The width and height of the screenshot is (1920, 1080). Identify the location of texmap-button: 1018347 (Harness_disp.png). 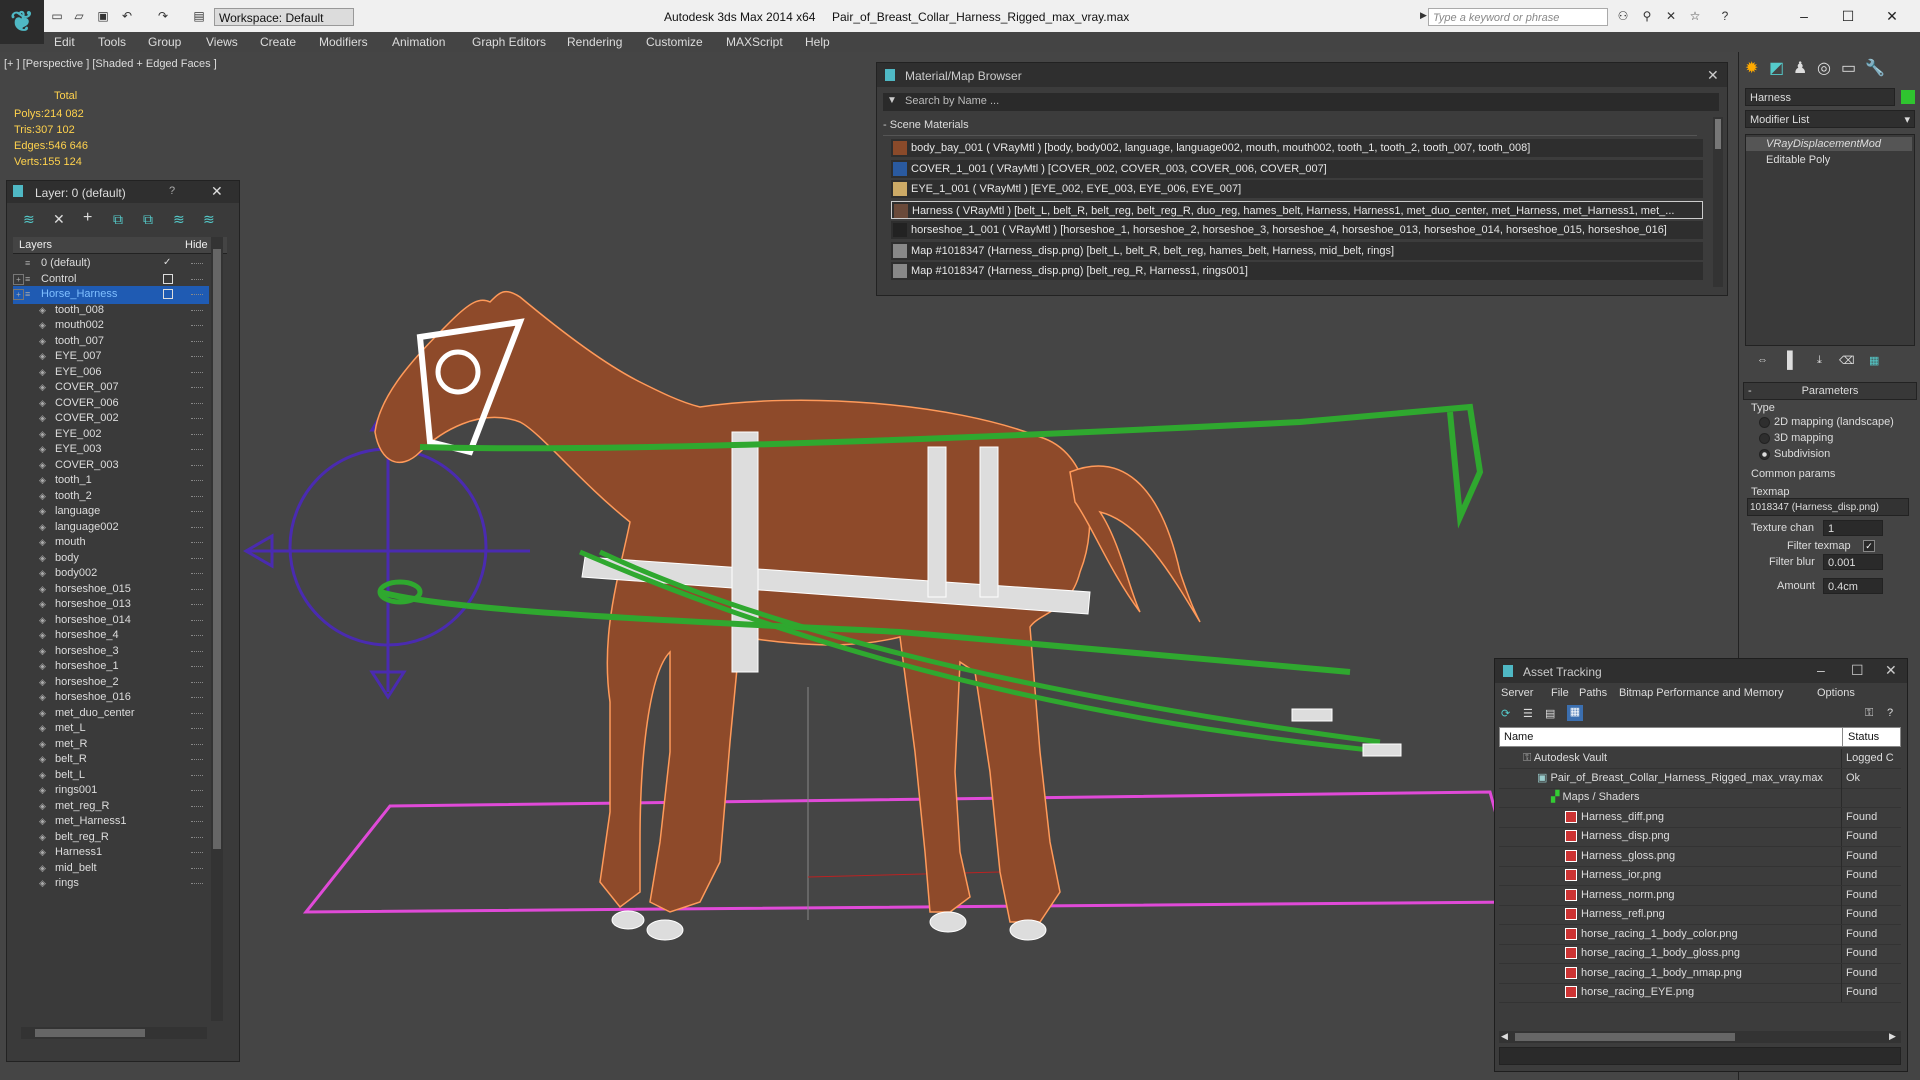
(1828, 507).